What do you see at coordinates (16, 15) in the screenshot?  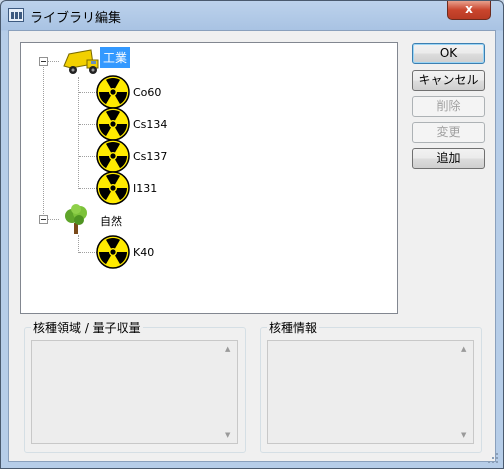 I see `app-icon` at bounding box center [16, 15].